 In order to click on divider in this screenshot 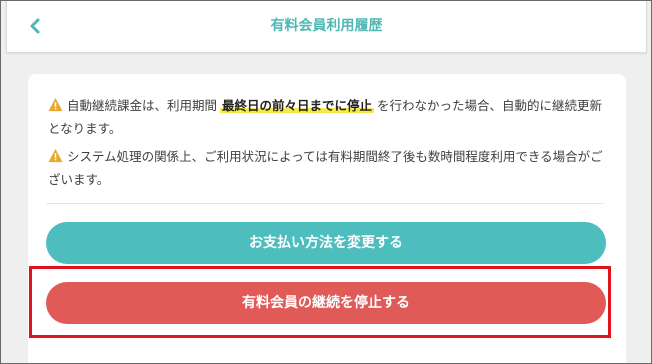, I will do `click(325, 203)`.